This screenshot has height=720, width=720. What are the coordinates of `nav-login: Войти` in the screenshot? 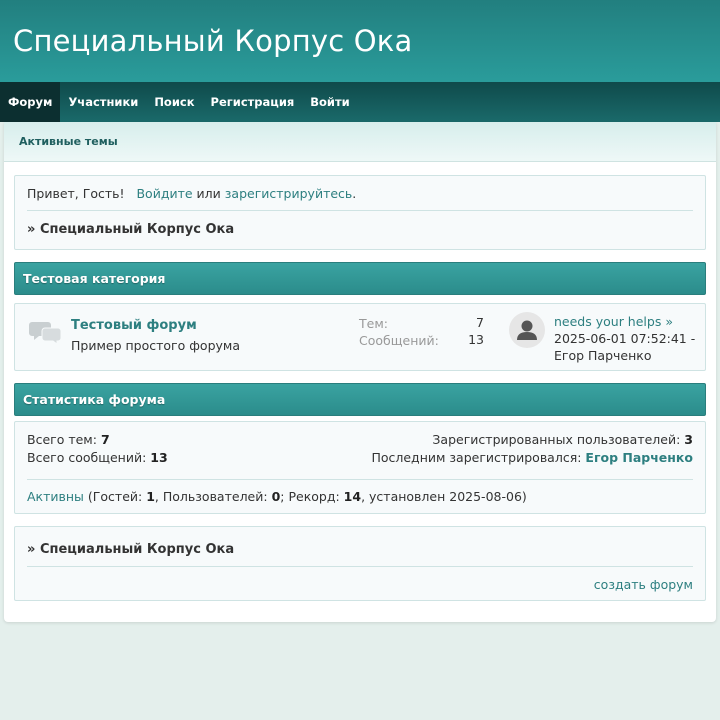 It's located at (329, 102).